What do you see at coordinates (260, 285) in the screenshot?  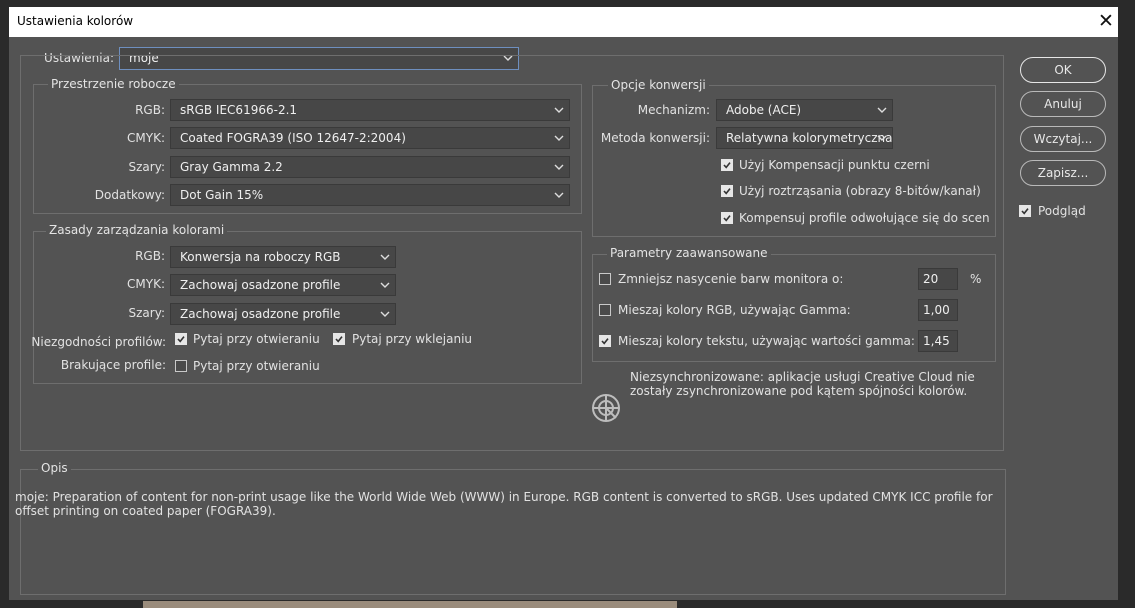 I see `policy-cmyk-value: Zachowaj osadzone profile` at bounding box center [260, 285].